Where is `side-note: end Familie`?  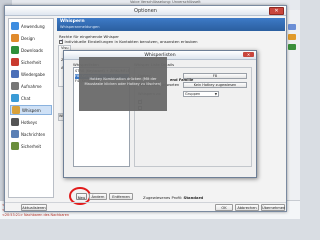
side-note: end Familie is located at coordinates (182, 80).